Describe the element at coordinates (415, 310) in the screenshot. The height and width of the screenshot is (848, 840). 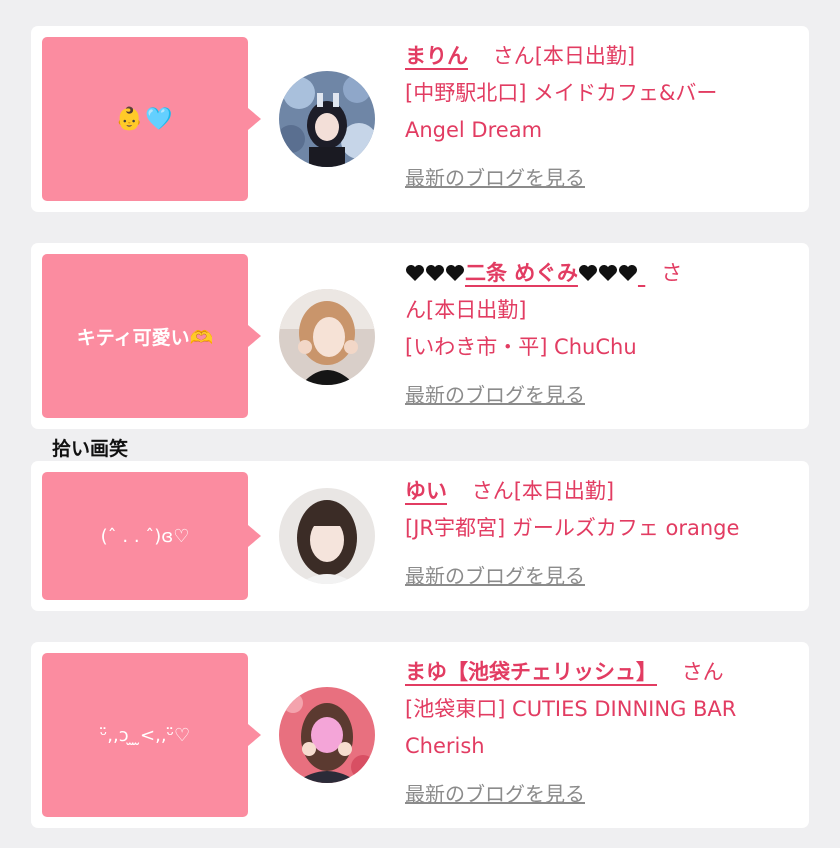
I see `honorific-continued: ん` at that location.